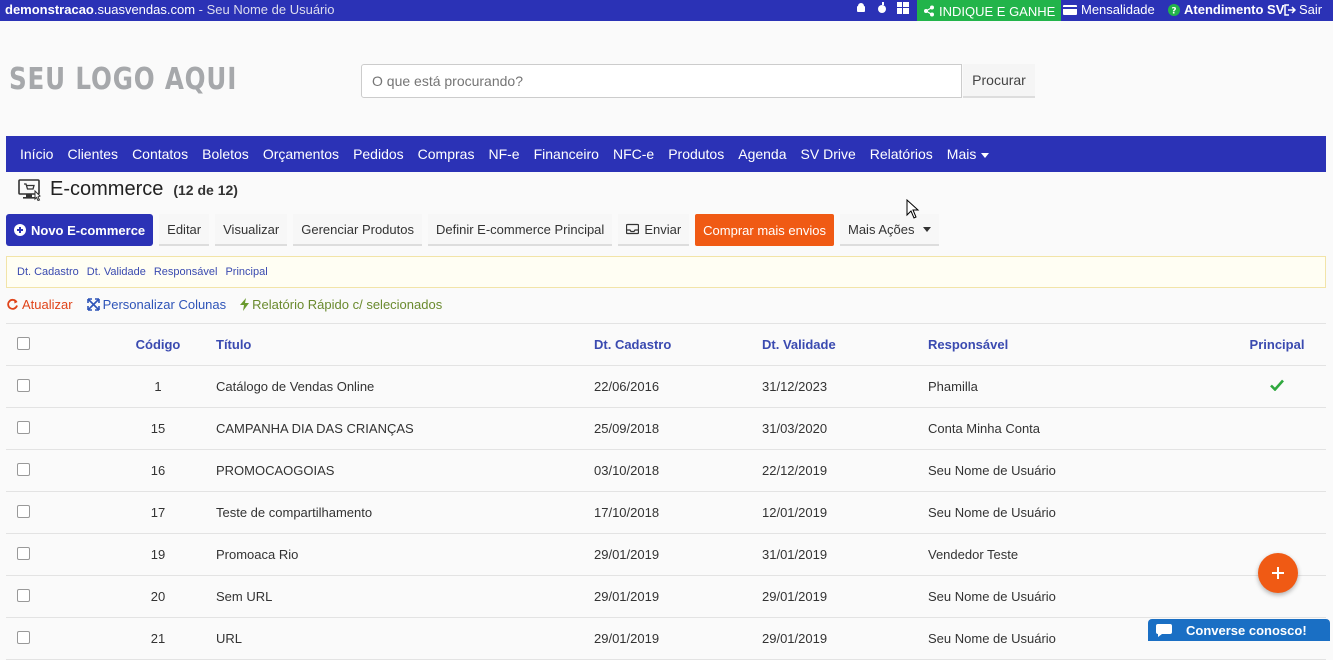 The height and width of the screenshot is (660, 1333). What do you see at coordinates (446, 154) in the screenshot?
I see `nav-item-compras: Compras` at bounding box center [446, 154].